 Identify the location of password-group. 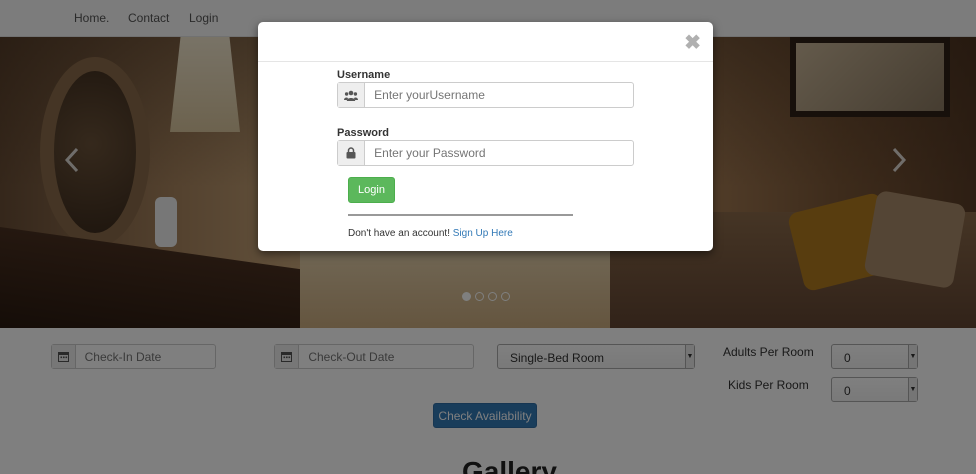
(485, 153).